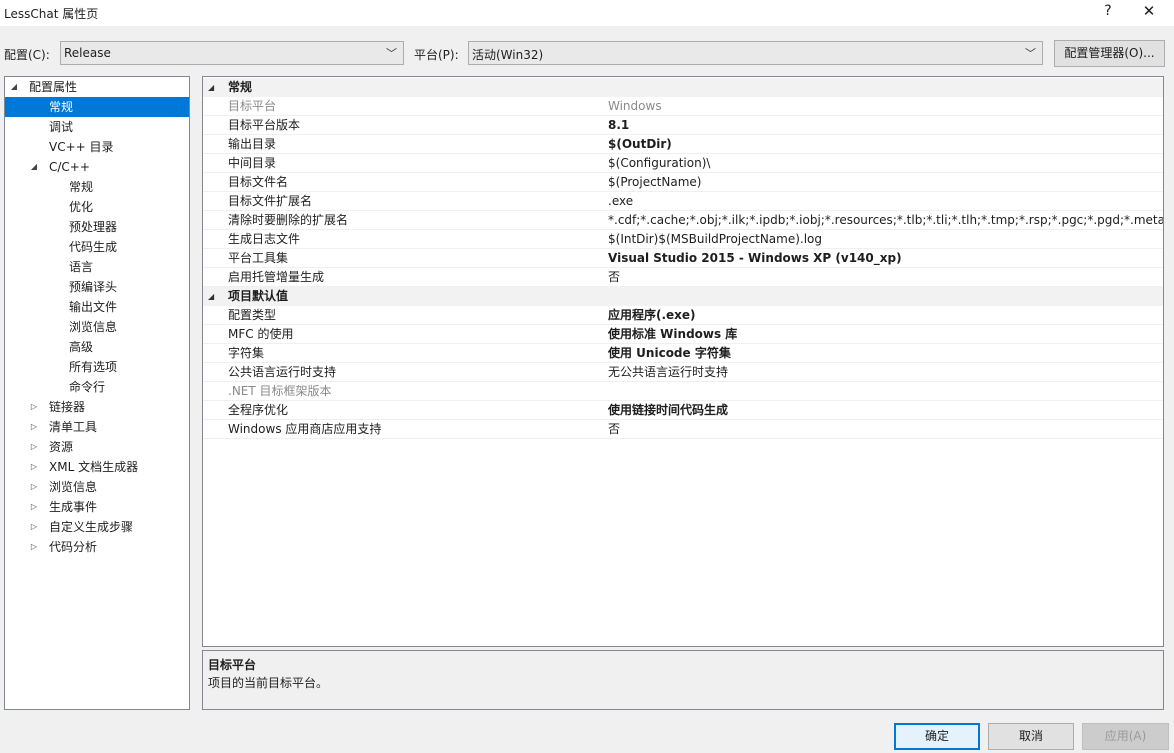  Describe the element at coordinates (885, 201) in the screenshot. I see `property-value: .exe` at that location.